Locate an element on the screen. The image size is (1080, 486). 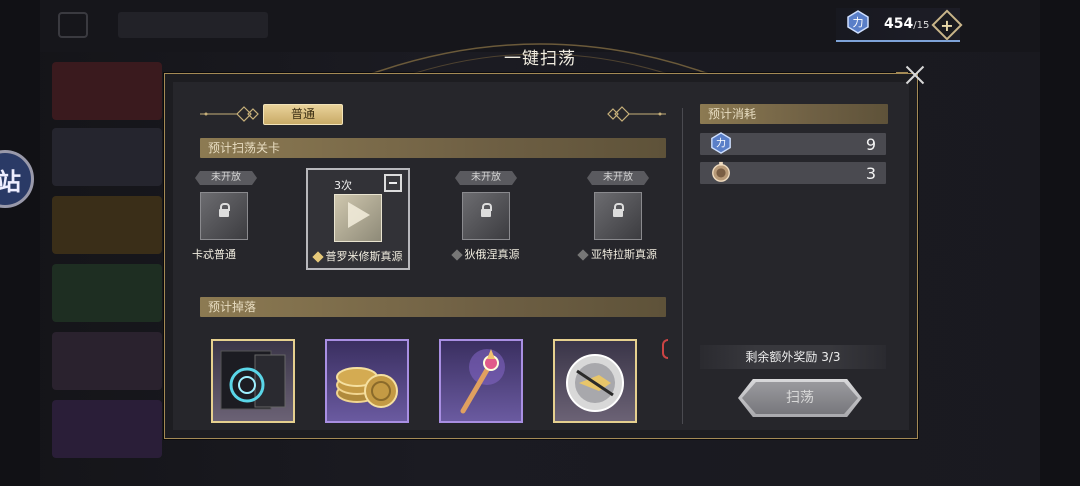
gold-coins-icon is located at coordinates (367, 387).